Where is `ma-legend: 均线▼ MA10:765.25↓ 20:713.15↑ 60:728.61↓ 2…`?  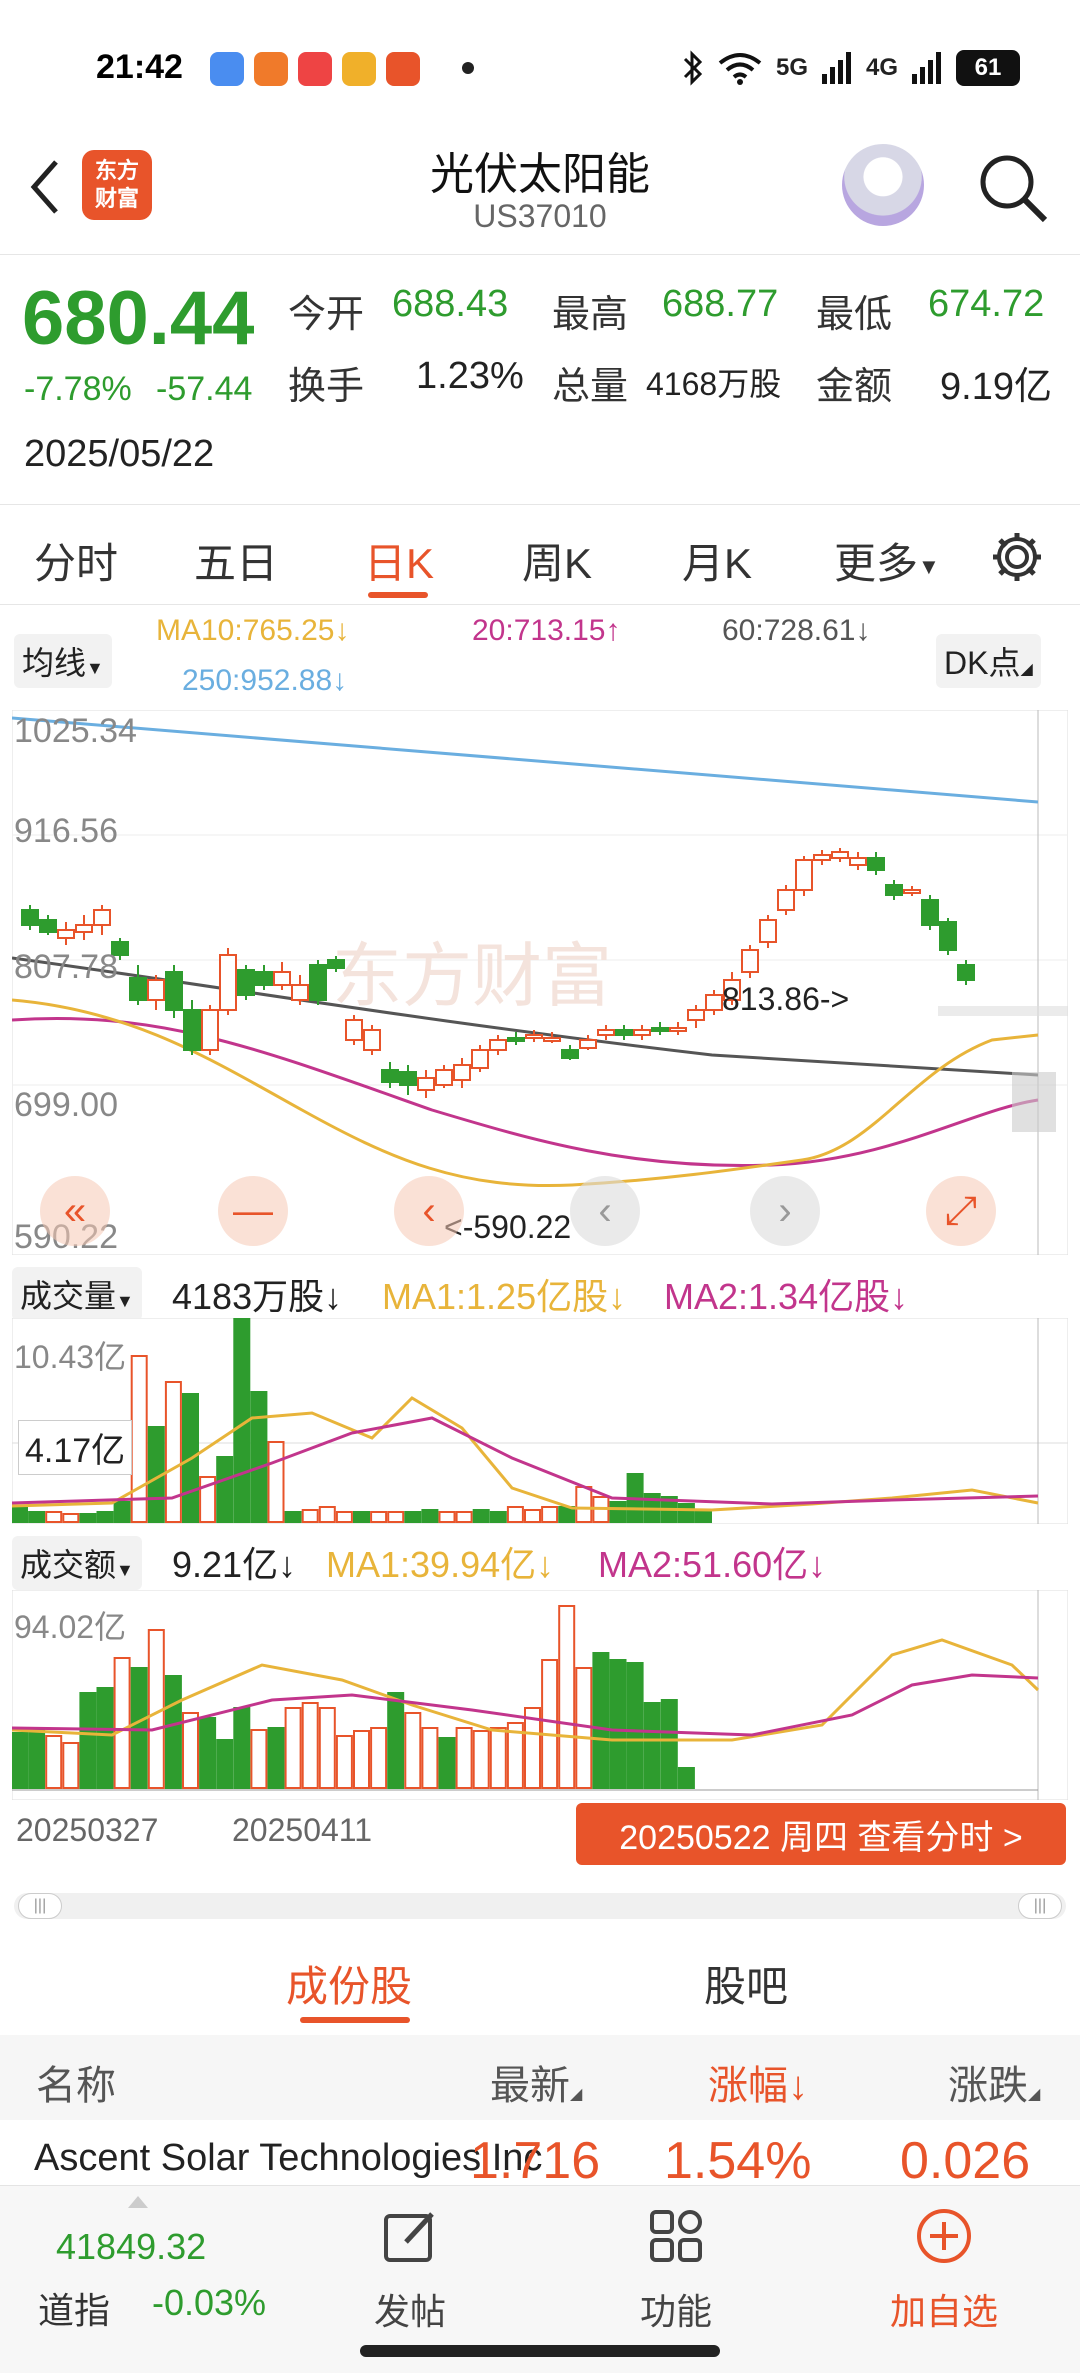
ma-legend: 均线▼ MA10:765.25↓ 20:713.15↑ 60:728.61↓ 2… is located at coordinates (540, 658).